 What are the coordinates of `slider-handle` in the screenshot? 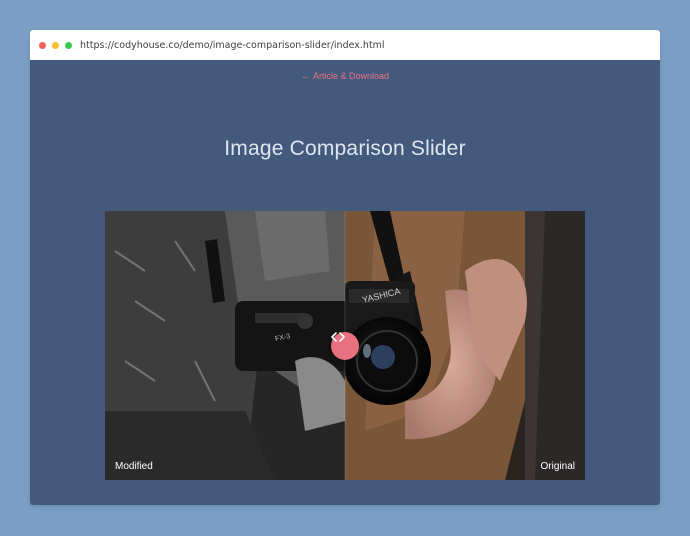 It's located at (345, 346).